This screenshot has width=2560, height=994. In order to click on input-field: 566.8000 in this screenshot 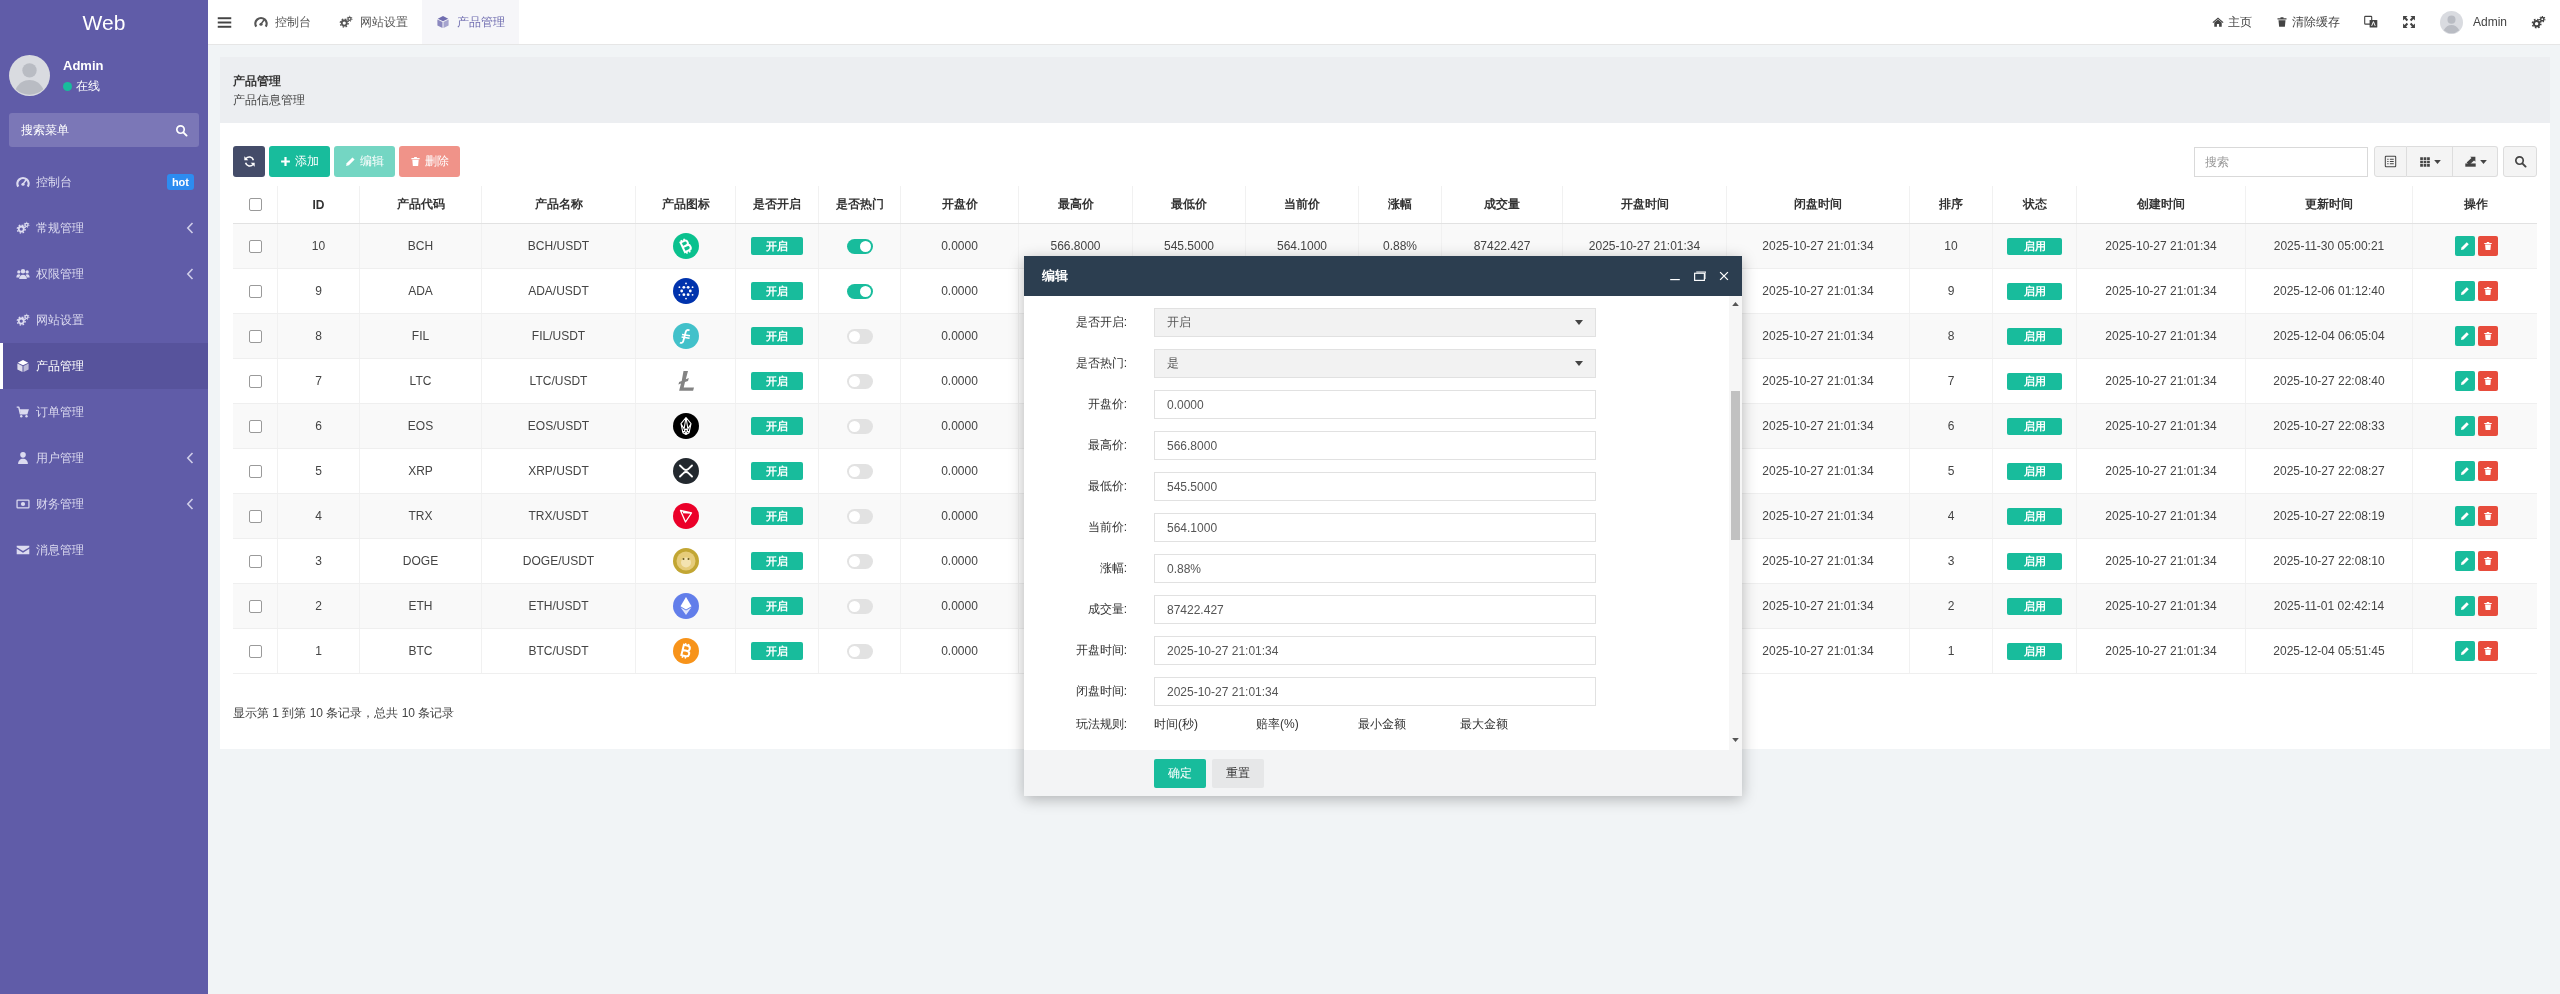, I will do `click(1375, 445)`.